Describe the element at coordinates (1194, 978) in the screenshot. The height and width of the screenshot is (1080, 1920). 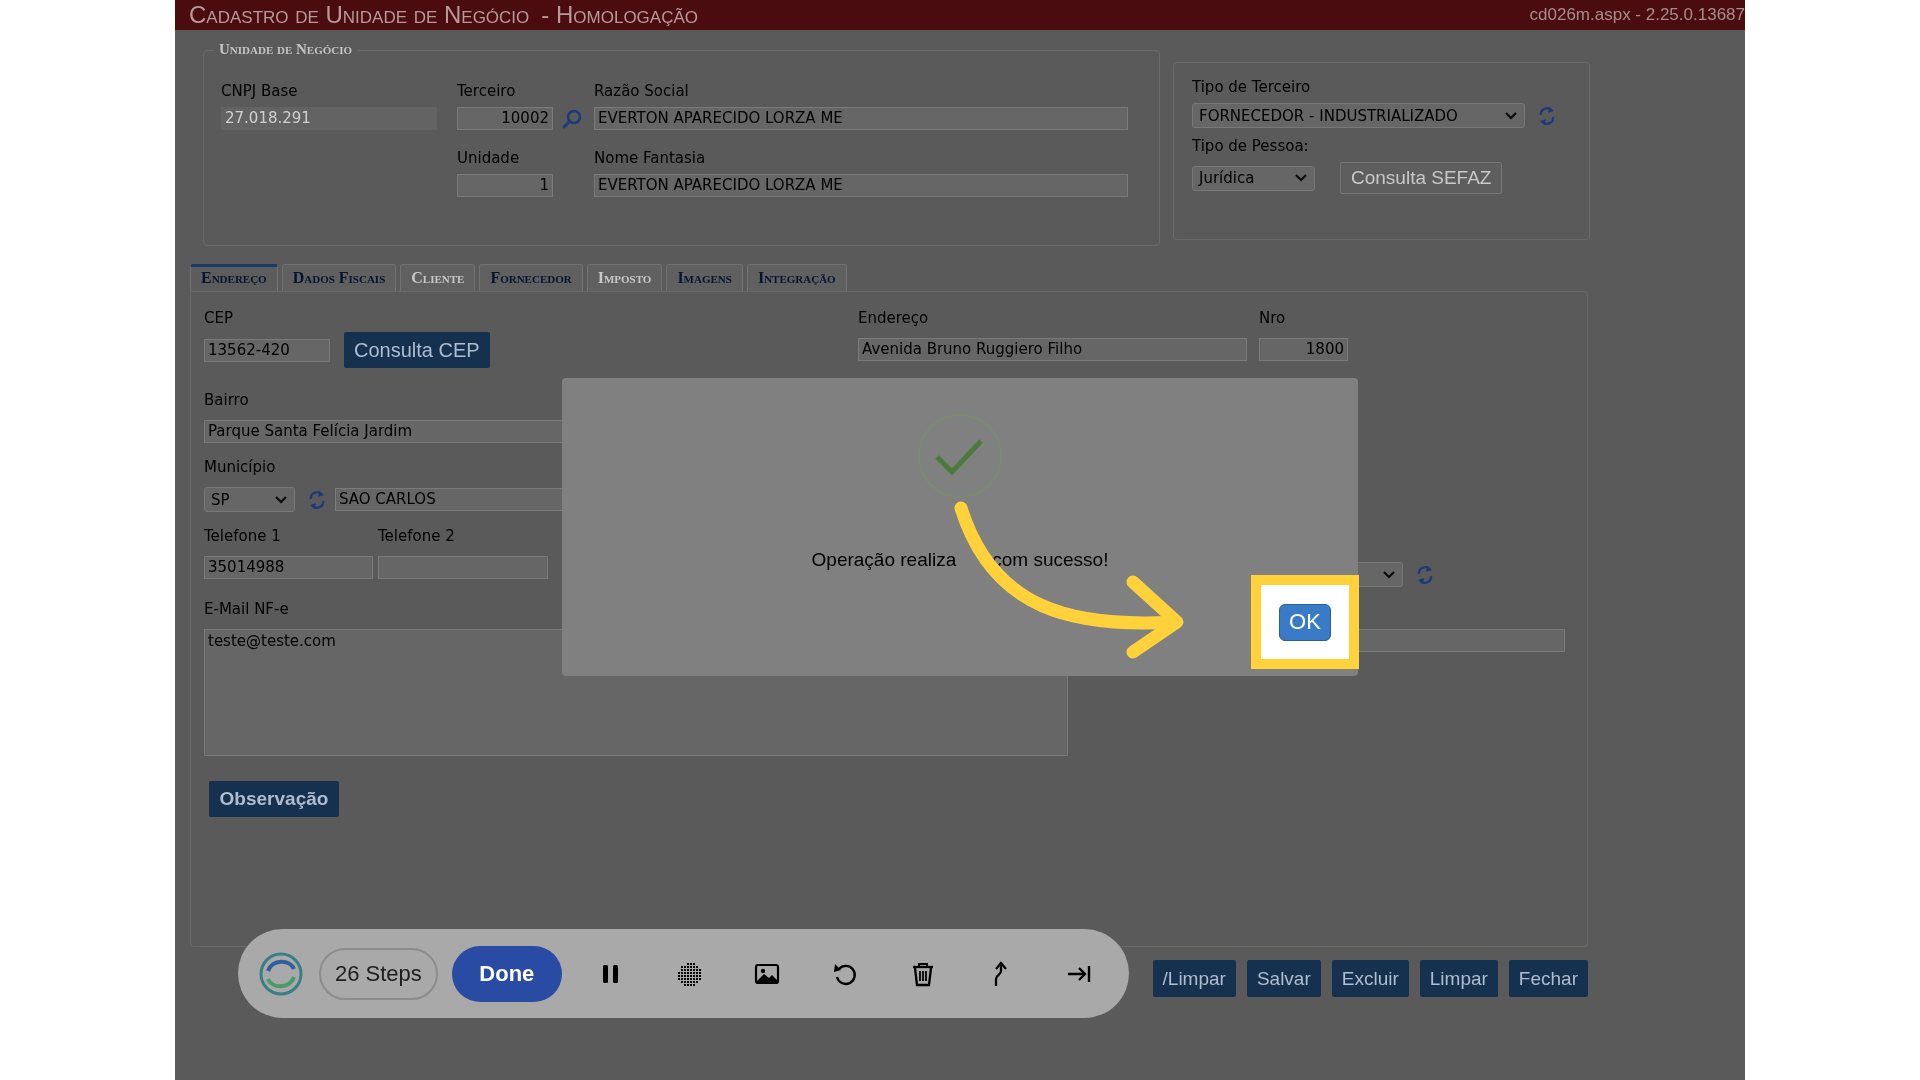
I see `action-button: /Limpar` at that location.